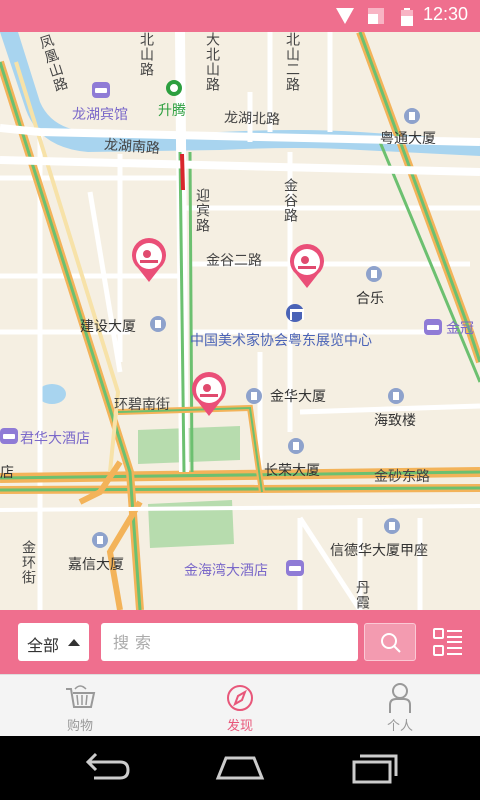  Describe the element at coordinates (108, 326) in the screenshot. I see `place-label: 建设大厦` at that location.